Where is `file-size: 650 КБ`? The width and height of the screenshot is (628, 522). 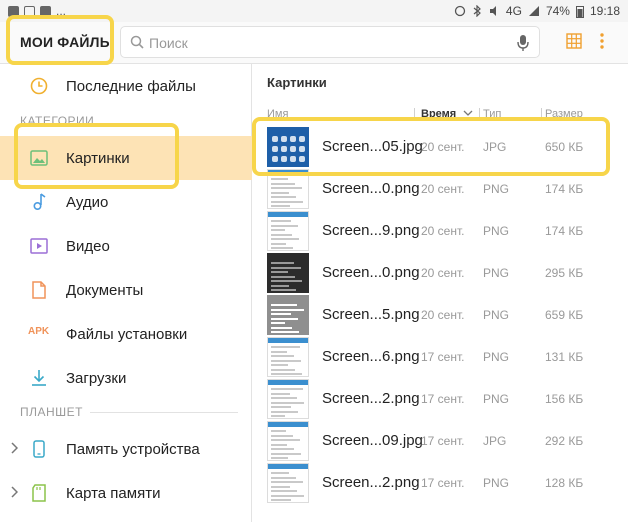
file-size: 650 КБ is located at coordinates (564, 147).